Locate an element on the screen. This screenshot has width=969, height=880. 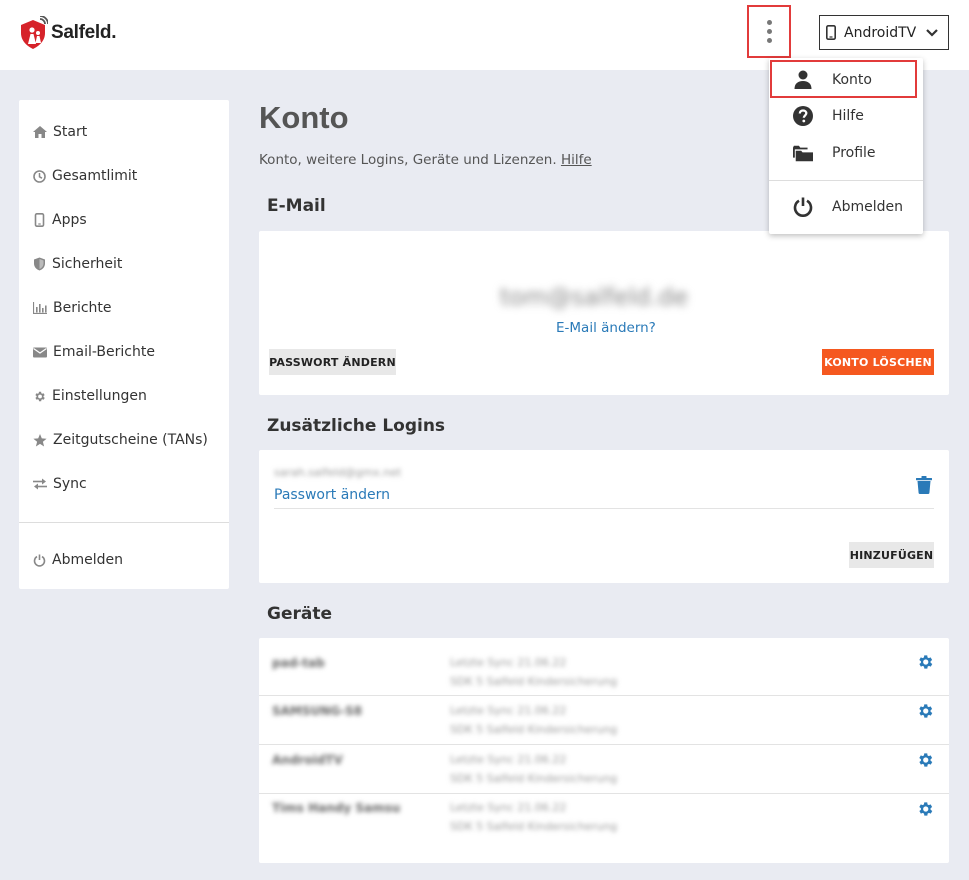
dropdown-item-label: Hilfe is located at coordinates (848, 116).